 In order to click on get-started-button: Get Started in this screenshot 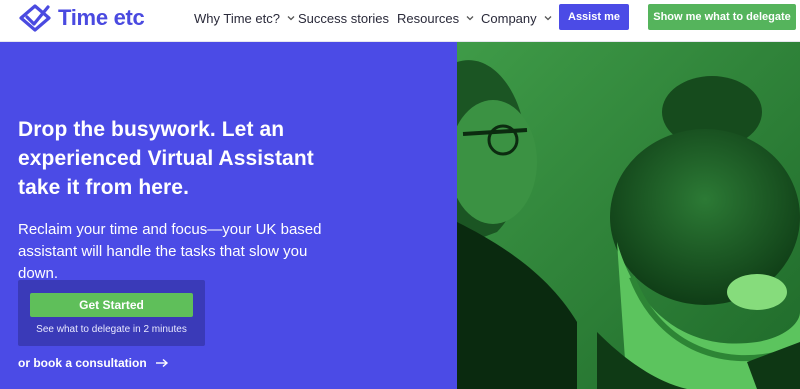, I will do `click(111, 305)`.